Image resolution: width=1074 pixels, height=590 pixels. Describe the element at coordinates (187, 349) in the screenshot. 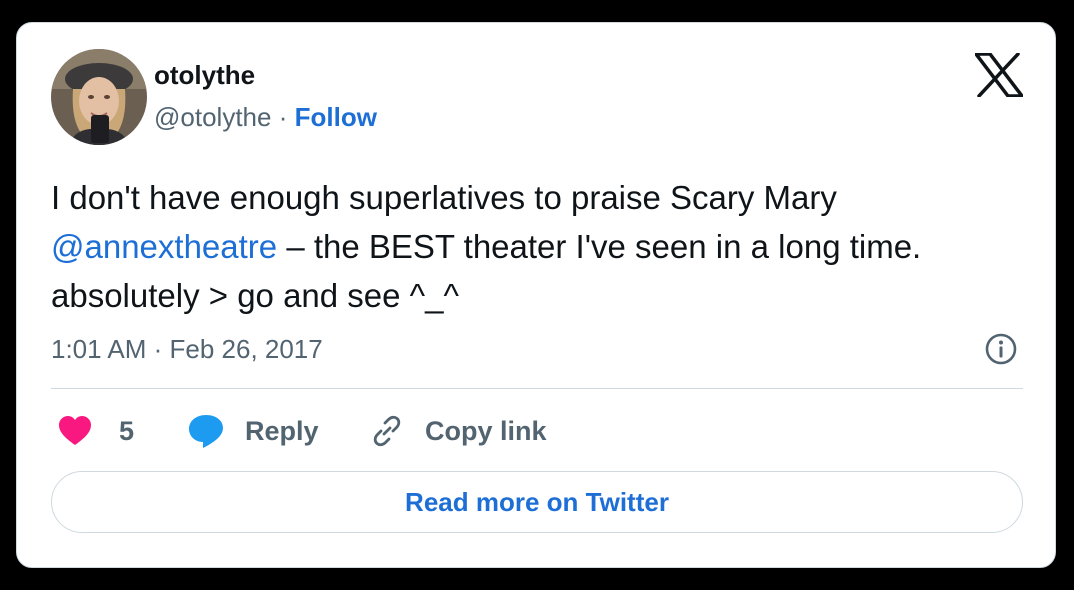

I see `tweet-timestamp: 1:01 AM · Feb 26, 2017` at that location.